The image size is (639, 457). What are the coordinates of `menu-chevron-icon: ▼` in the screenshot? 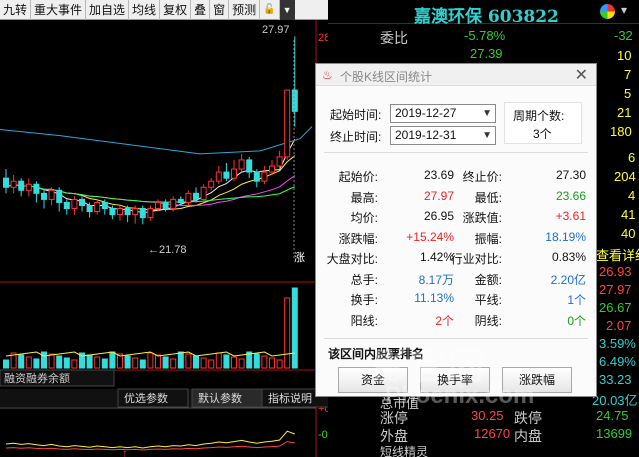 It's located at (287, 10).